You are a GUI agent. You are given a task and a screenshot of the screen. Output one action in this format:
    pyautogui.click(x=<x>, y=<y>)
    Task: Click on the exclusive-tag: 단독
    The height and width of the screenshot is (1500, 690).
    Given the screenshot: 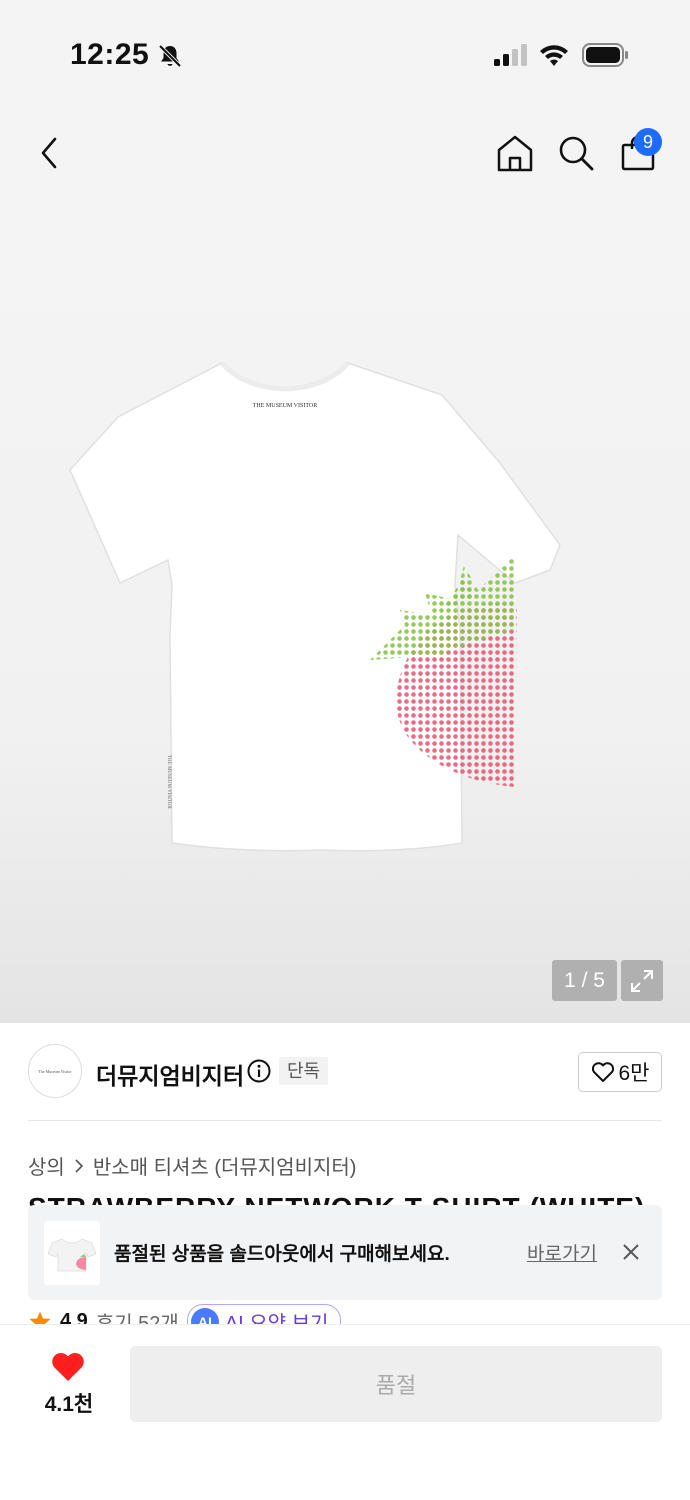 What is the action you would take?
    pyautogui.click(x=304, y=1071)
    